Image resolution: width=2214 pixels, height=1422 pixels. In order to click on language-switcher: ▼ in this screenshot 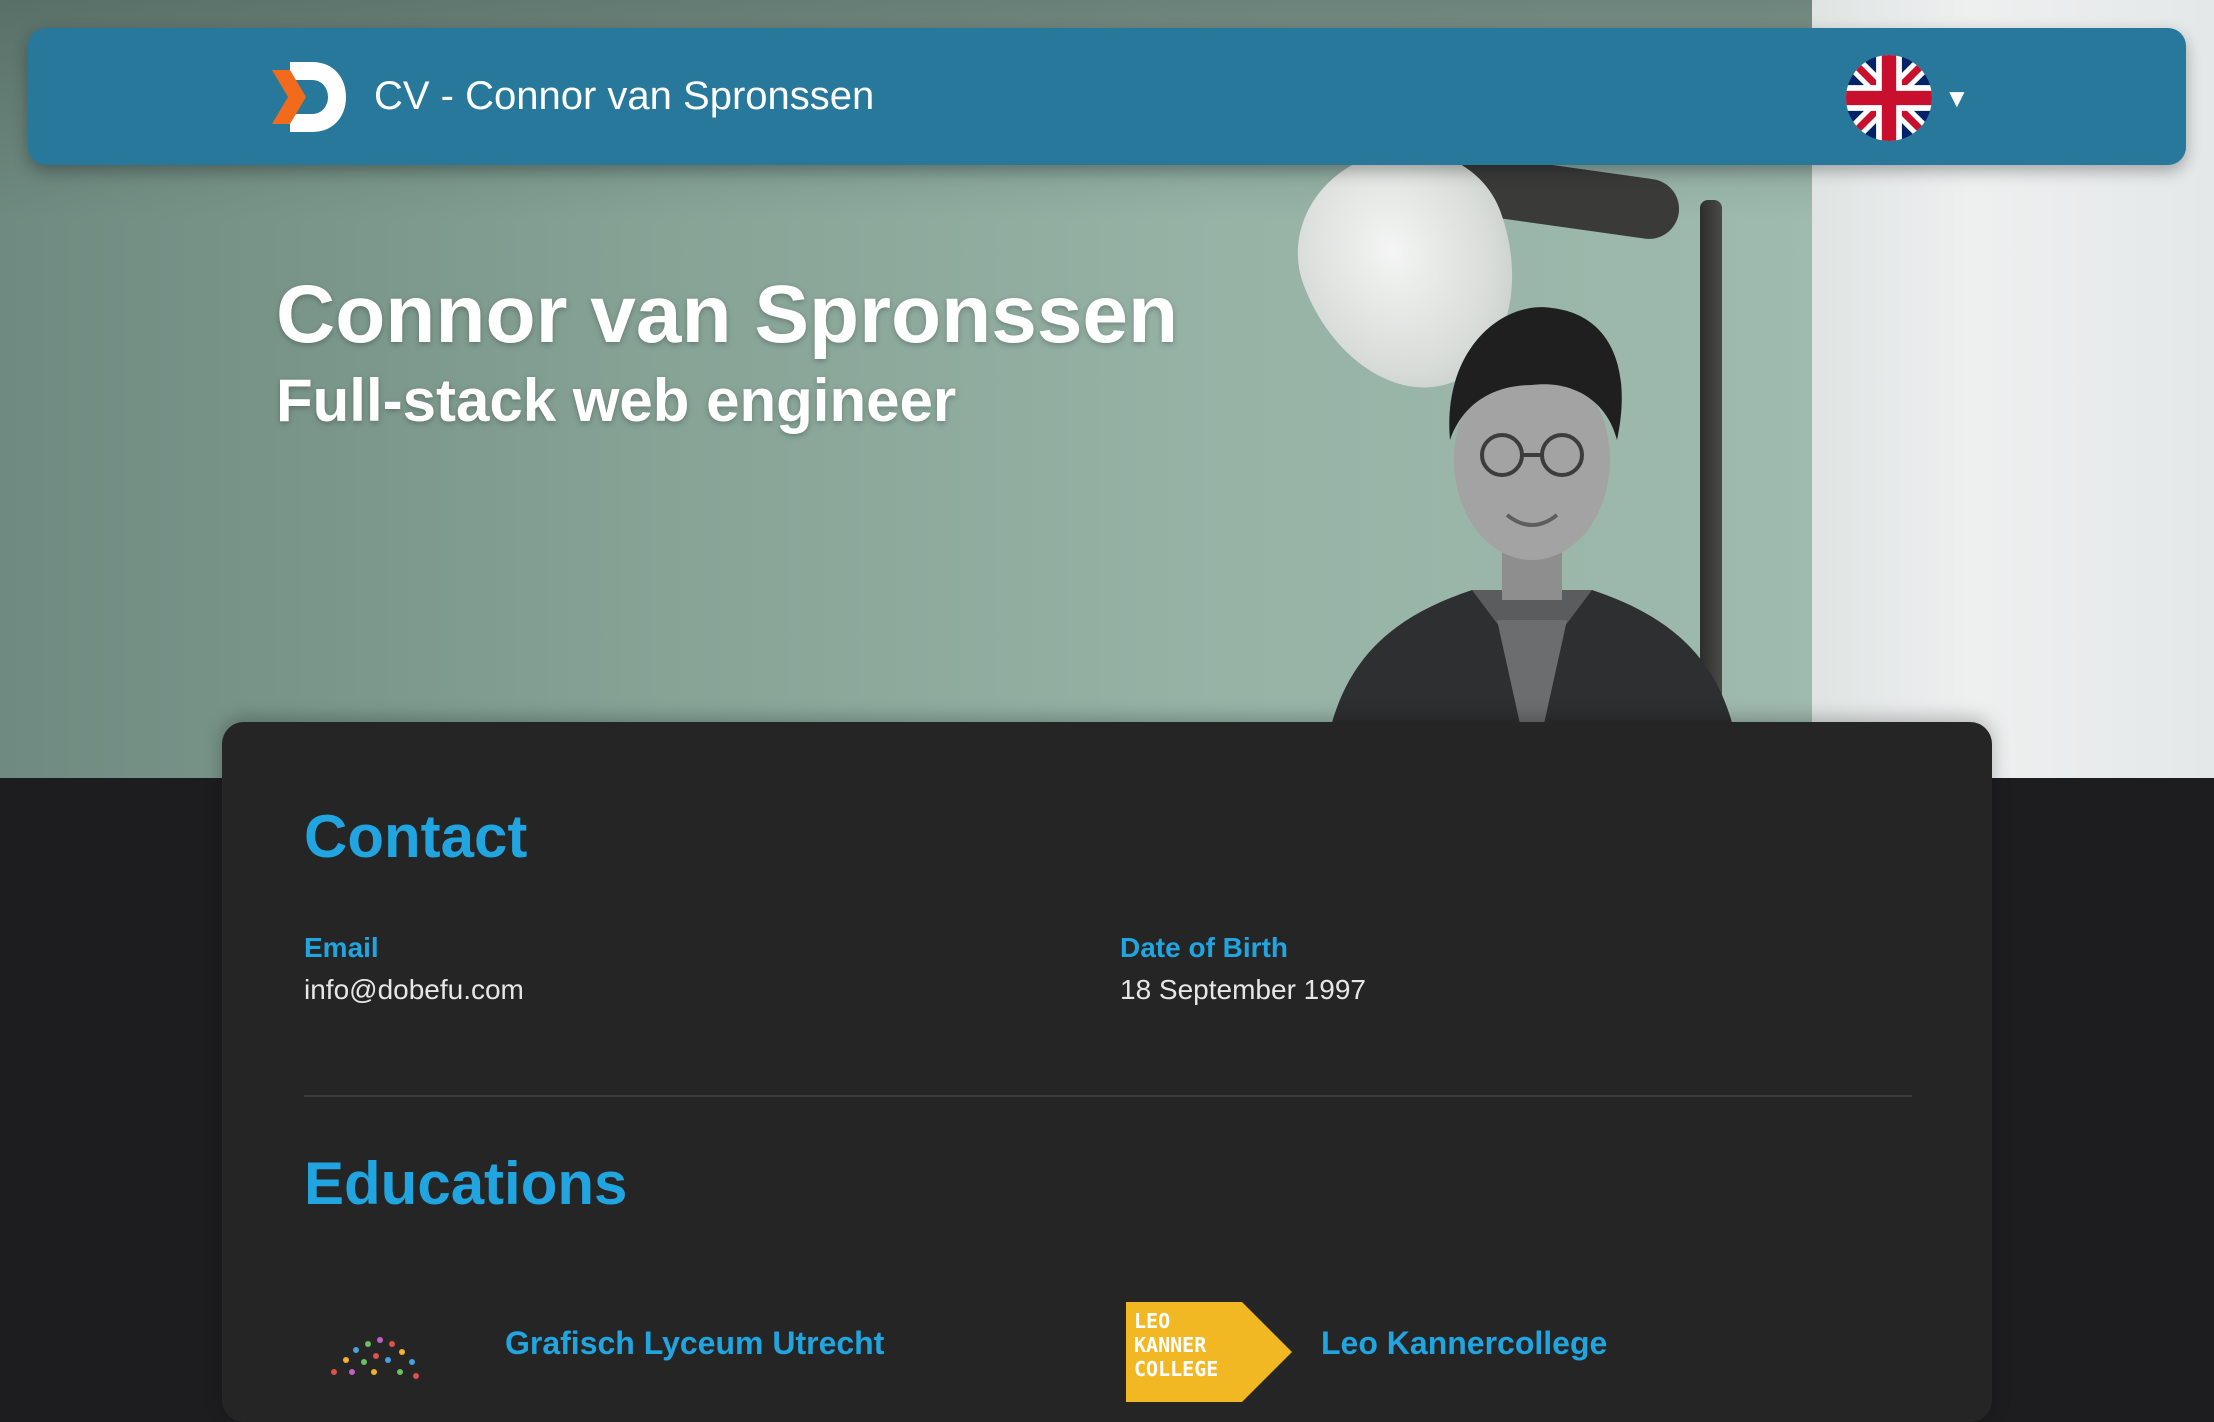, I will do `click(1908, 98)`.